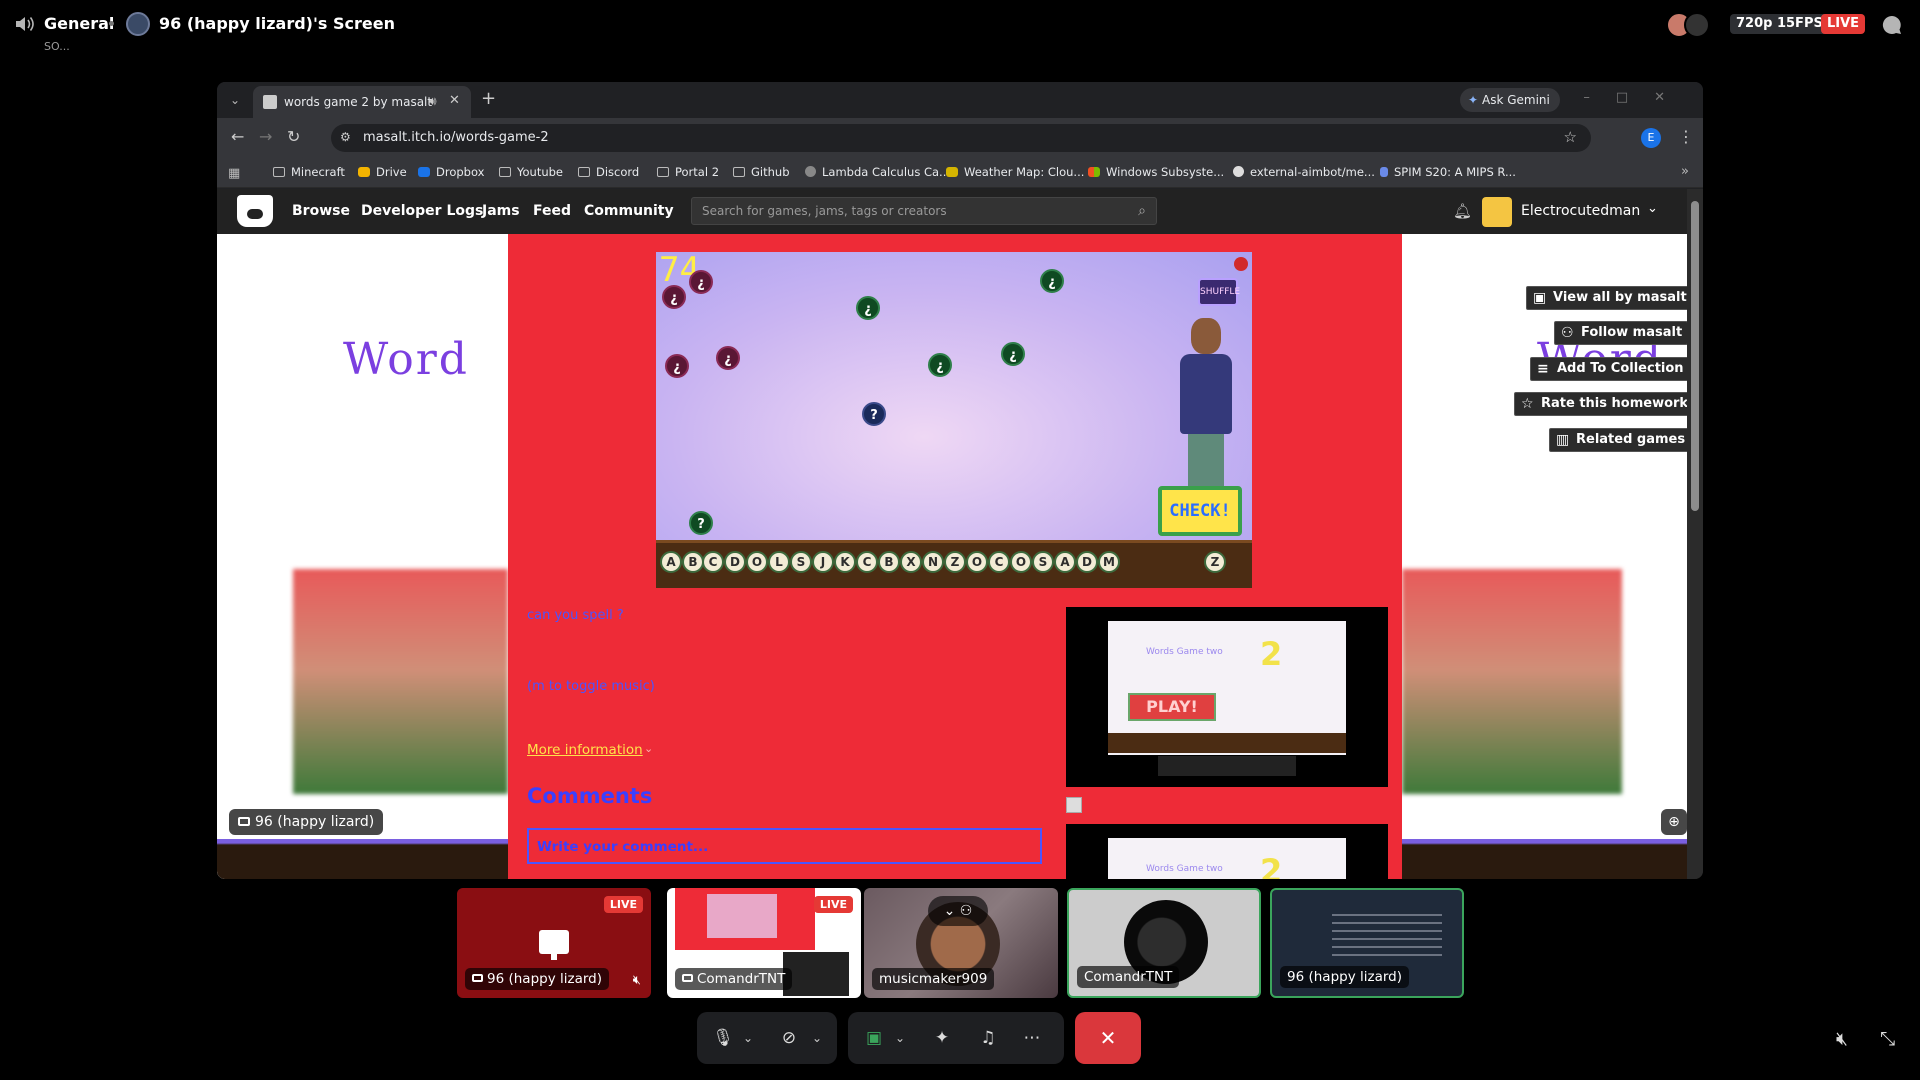 Image resolution: width=1920 pixels, height=1080 pixels. Describe the element at coordinates (1606, 298) in the screenshot. I see `view-all-by-masalt-button: ▣ View all by masalt` at that location.